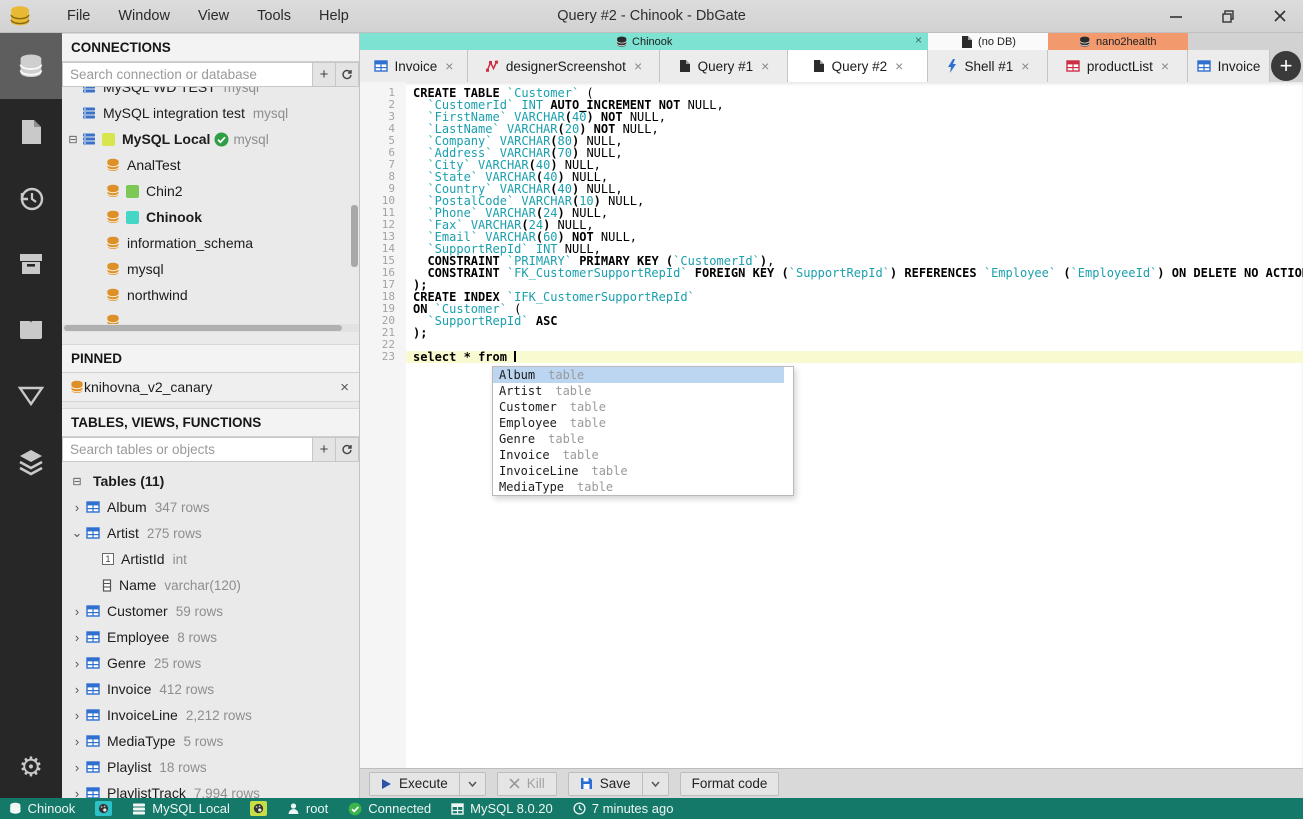  I want to click on connection-item, so click(210, 316).